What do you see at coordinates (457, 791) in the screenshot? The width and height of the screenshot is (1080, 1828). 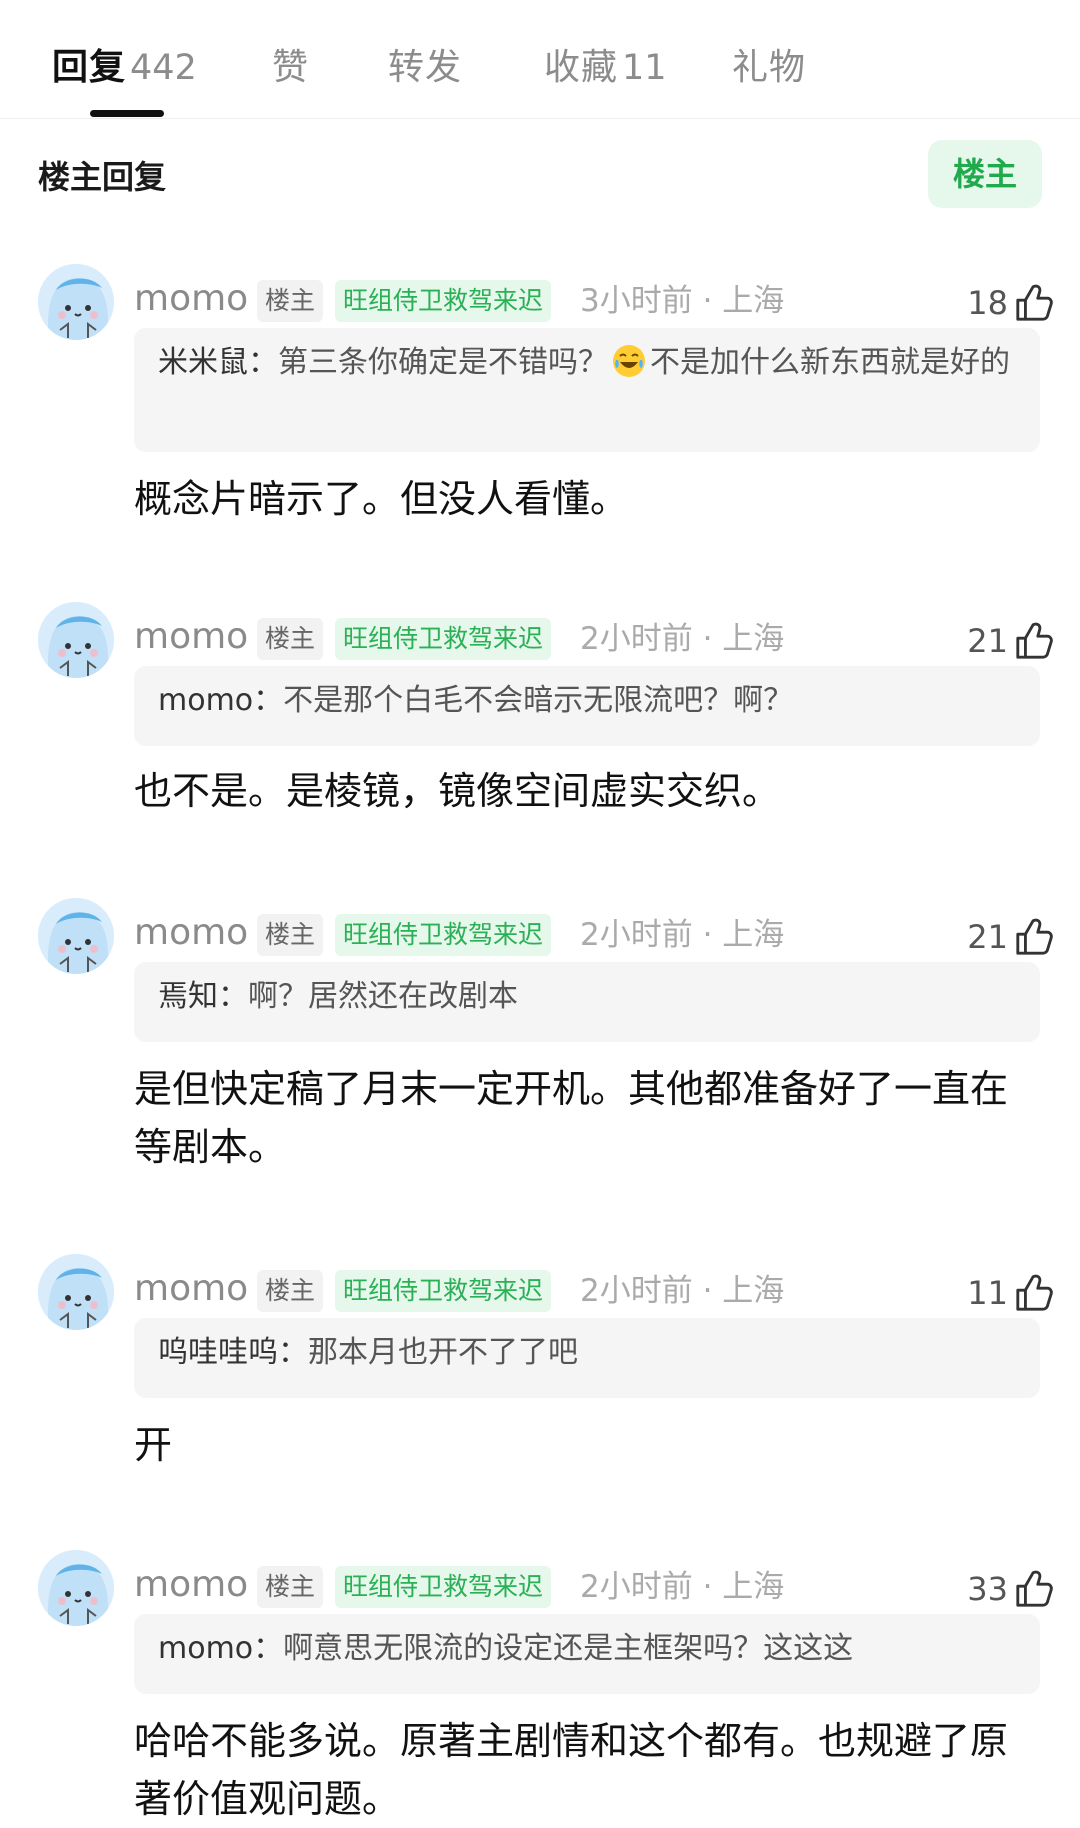 I see `reply-text: 也不是。是棱镜，镜像空间虚实交织。` at bounding box center [457, 791].